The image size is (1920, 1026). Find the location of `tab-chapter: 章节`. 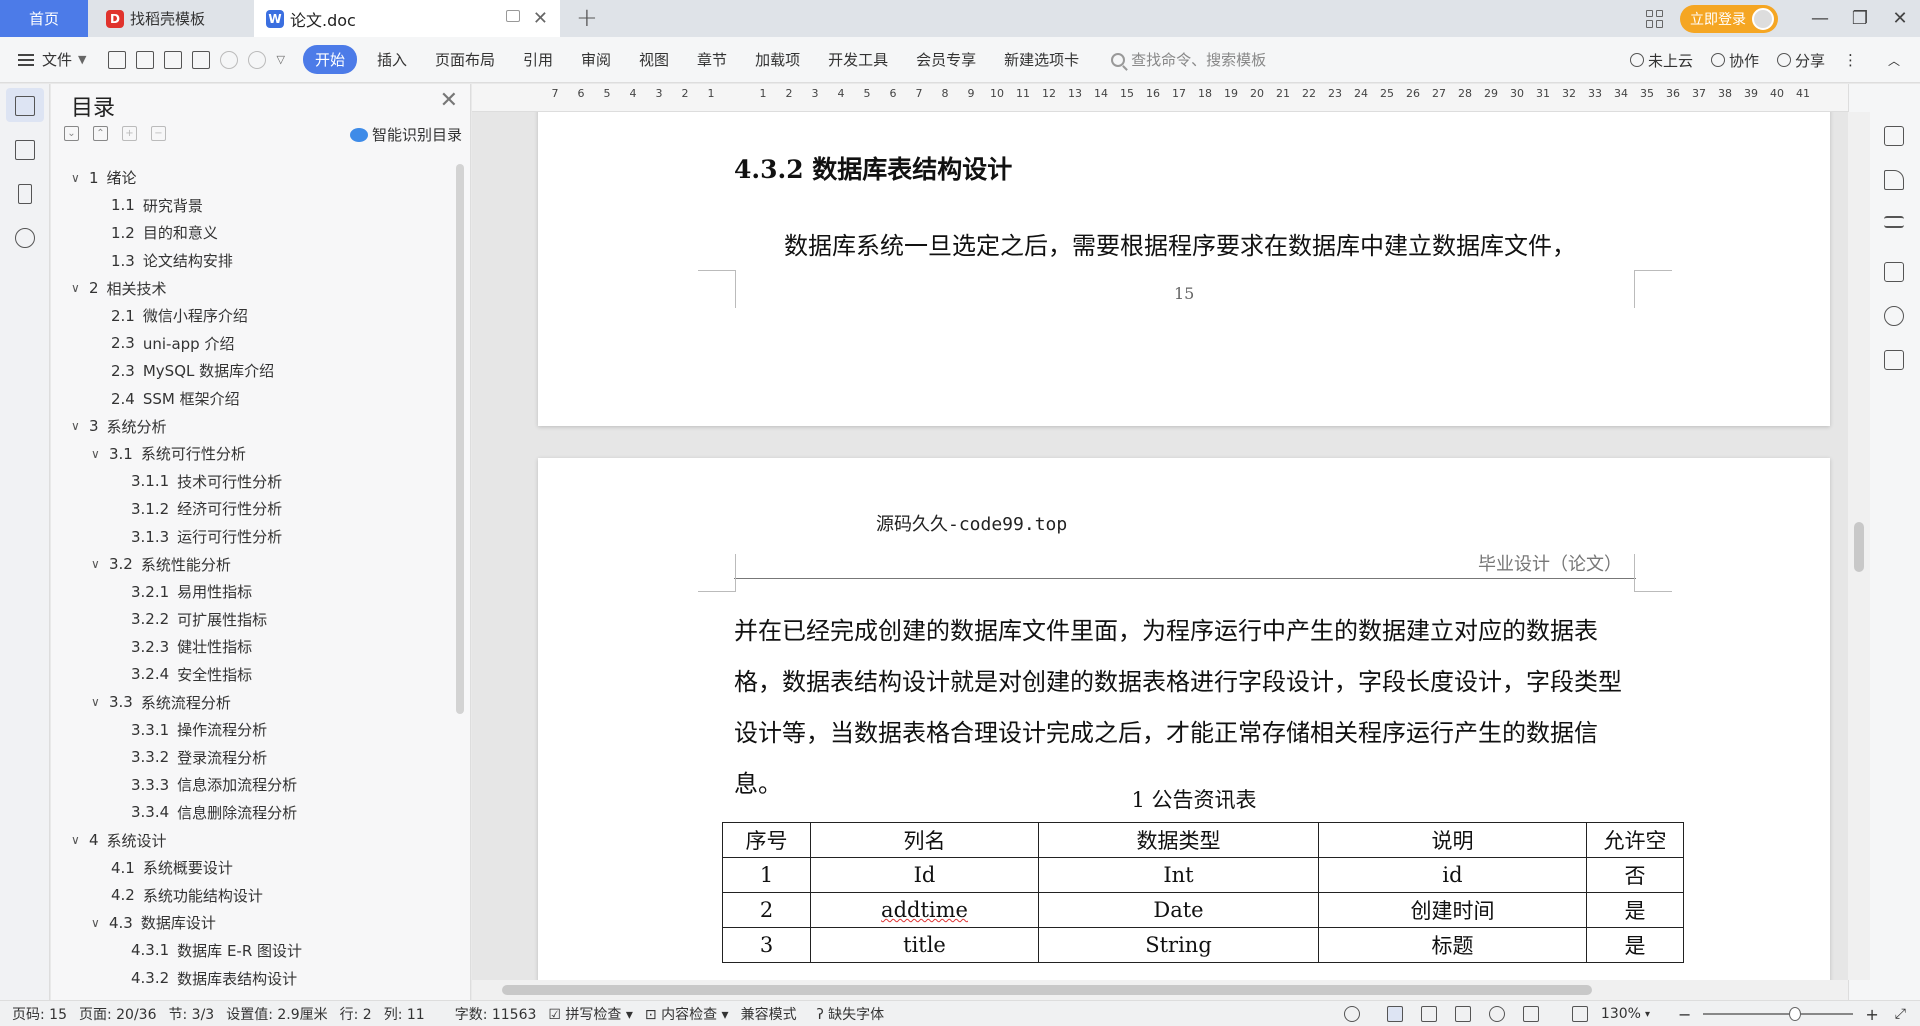

tab-chapter: 章节 is located at coordinates (712, 59).